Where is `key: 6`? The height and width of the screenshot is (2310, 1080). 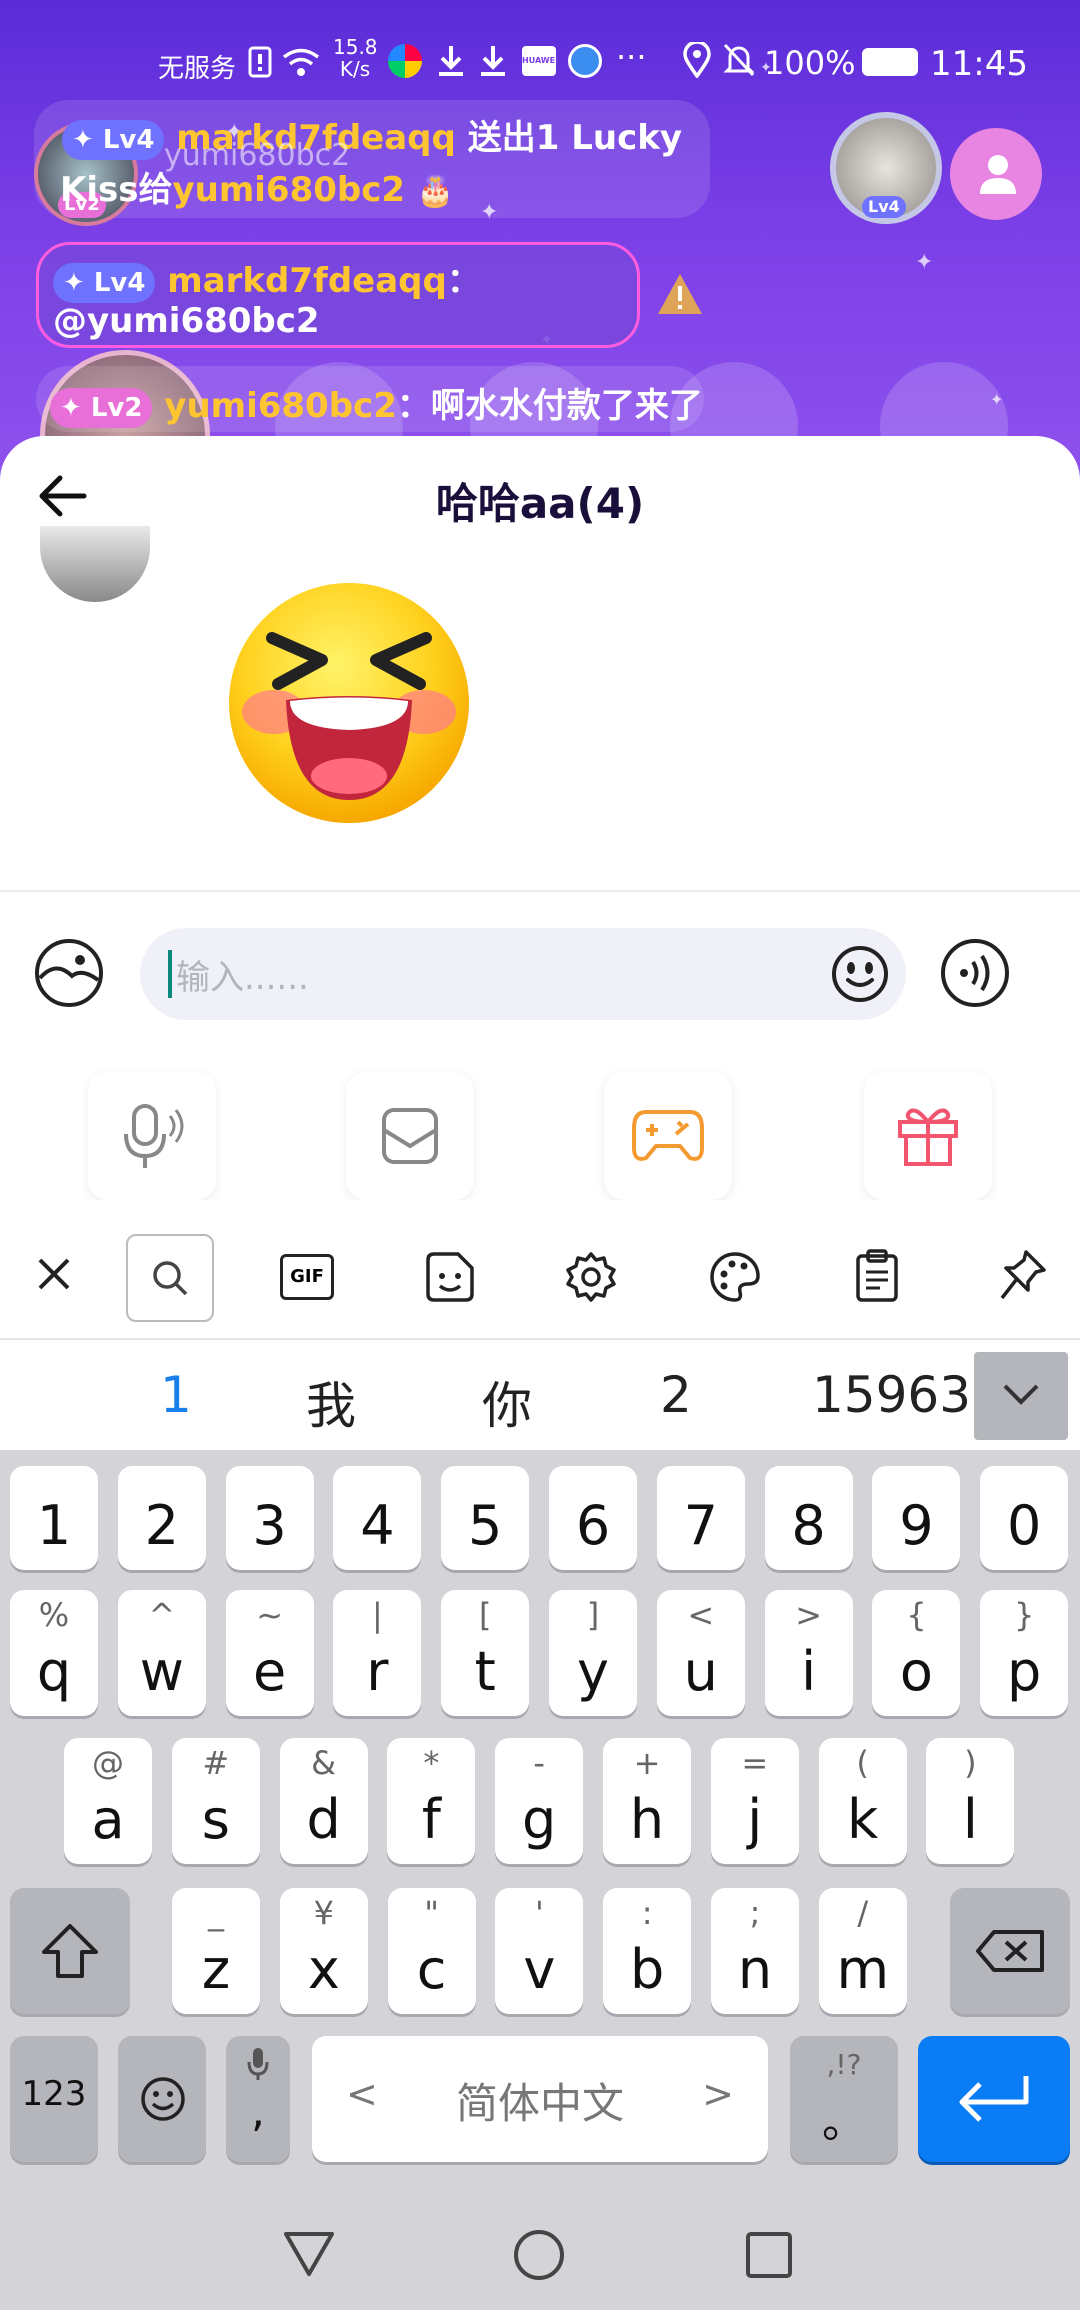 key: 6 is located at coordinates (593, 1518).